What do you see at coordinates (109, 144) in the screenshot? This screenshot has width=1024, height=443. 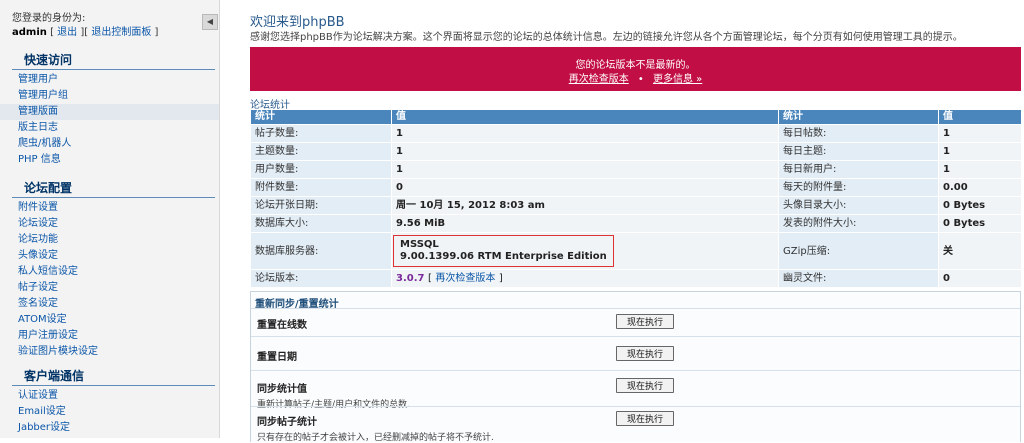 I see `menu-item: 爬虫/机器人` at bounding box center [109, 144].